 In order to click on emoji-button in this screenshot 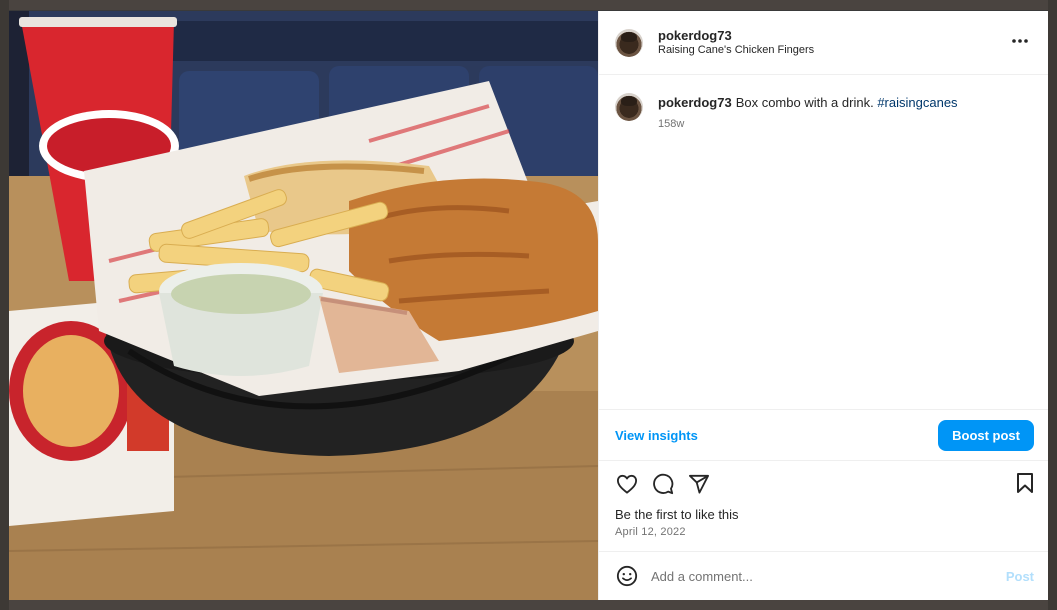, I will do `click(627, 576)`.